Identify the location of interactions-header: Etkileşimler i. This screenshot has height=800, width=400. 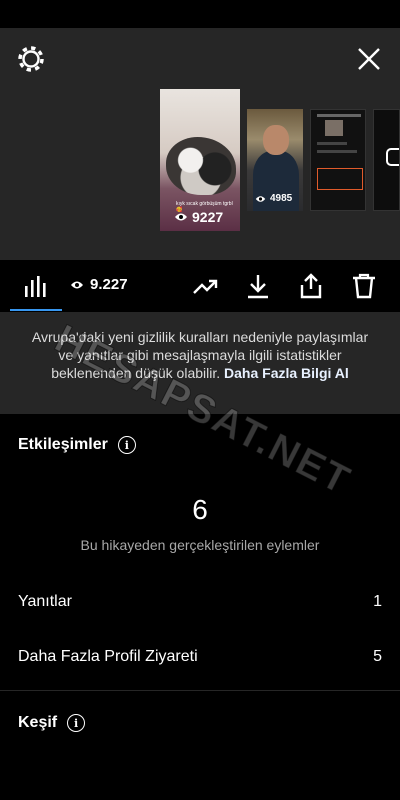
(77, 445).